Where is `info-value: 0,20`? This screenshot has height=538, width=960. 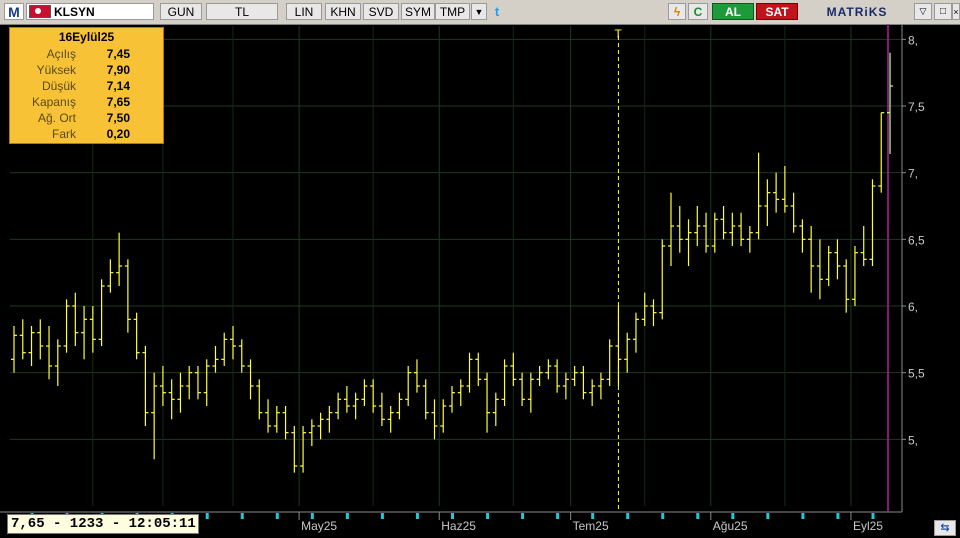
info-value: 0,20 is located at coordinates (118, 134).